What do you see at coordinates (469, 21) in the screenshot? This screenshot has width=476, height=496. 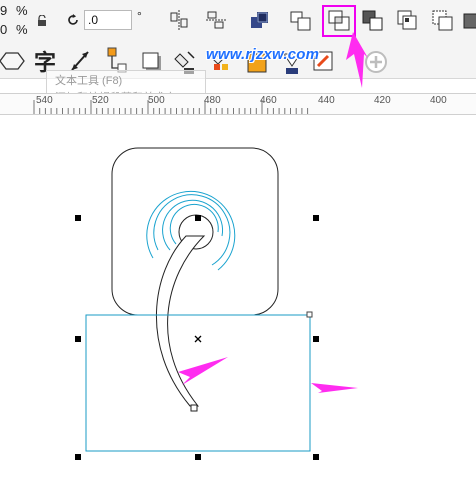 I see `create-boundary-button` at bounding box center [469, 21].